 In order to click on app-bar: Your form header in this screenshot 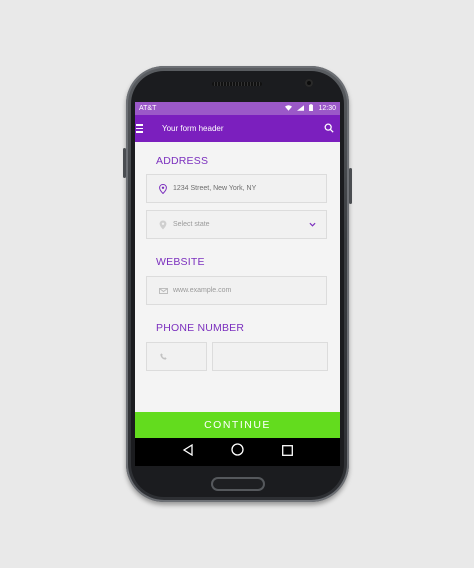, I will do `click(237, 128)`.